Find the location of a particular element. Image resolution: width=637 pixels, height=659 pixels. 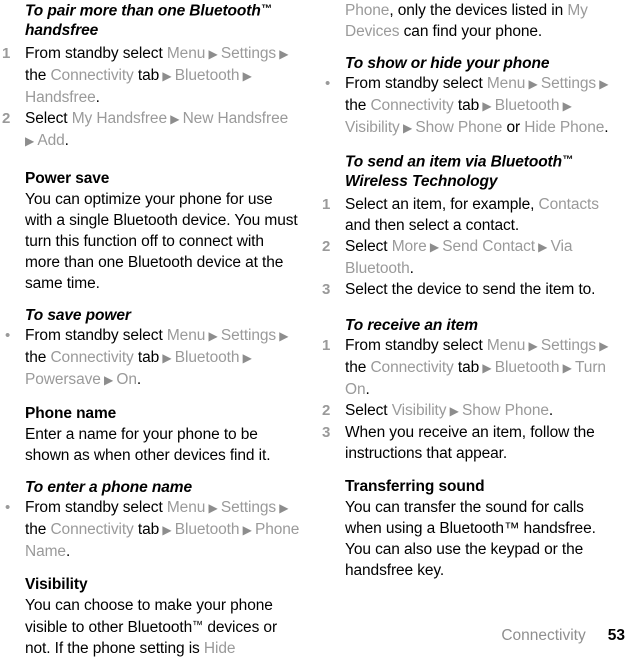

step-item: 2 Select Visibility ▶ Show Phone. is located at coordinates (470, 411).